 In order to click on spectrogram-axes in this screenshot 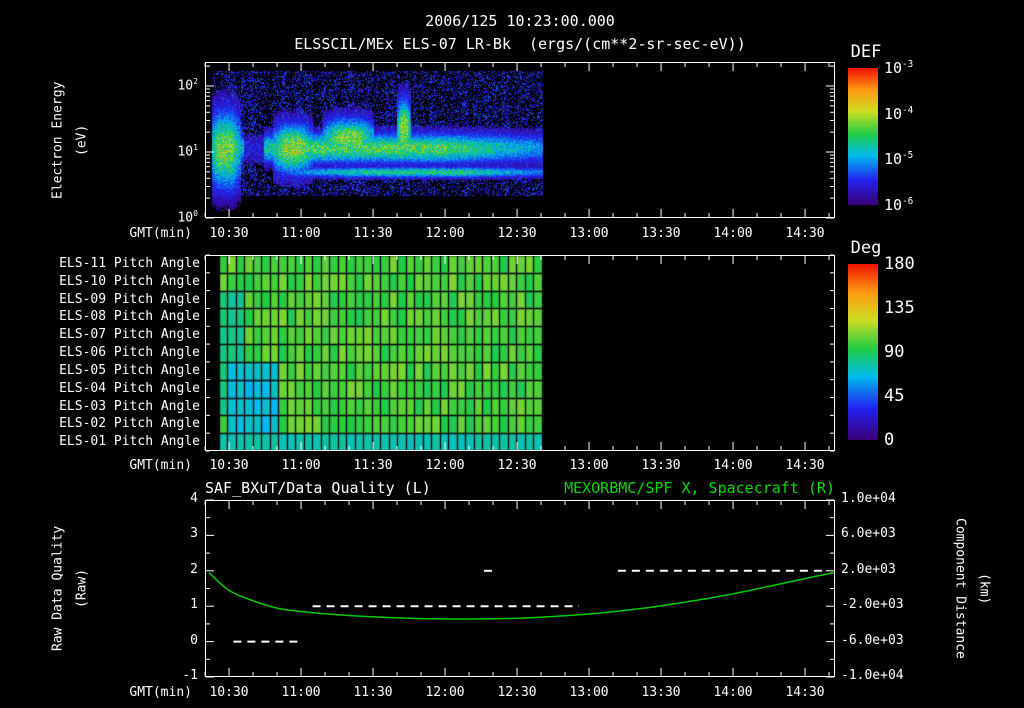, I will do `click(519, 140)`.